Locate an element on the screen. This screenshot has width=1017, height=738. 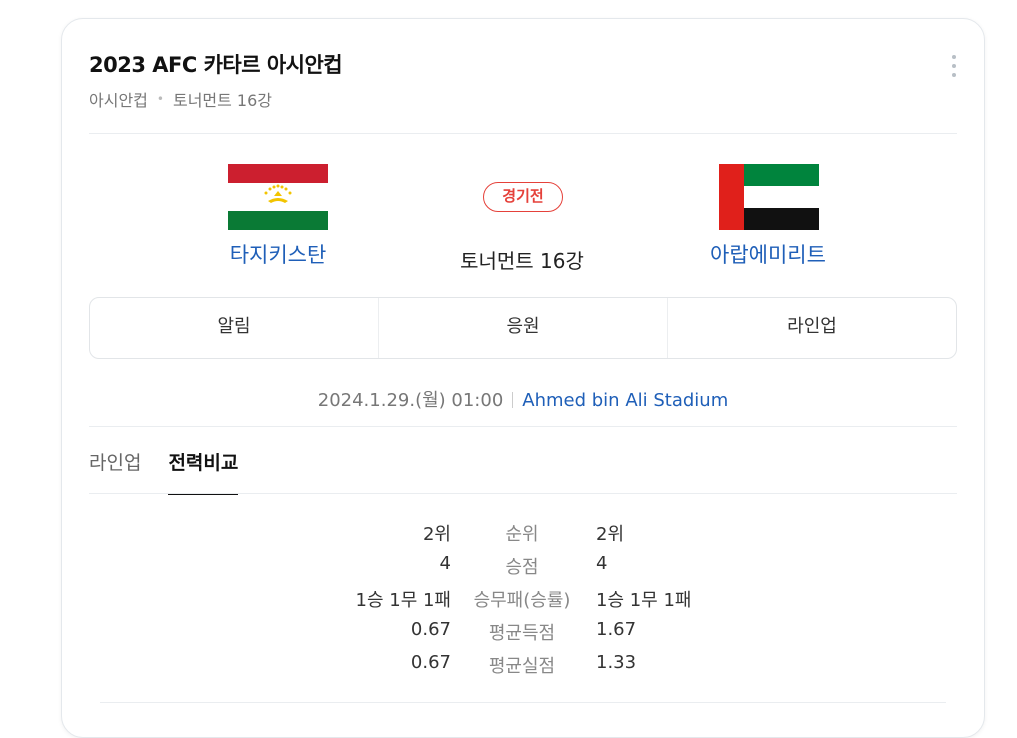
stat-label: 평균실점 is located at coordinates (522, 666).